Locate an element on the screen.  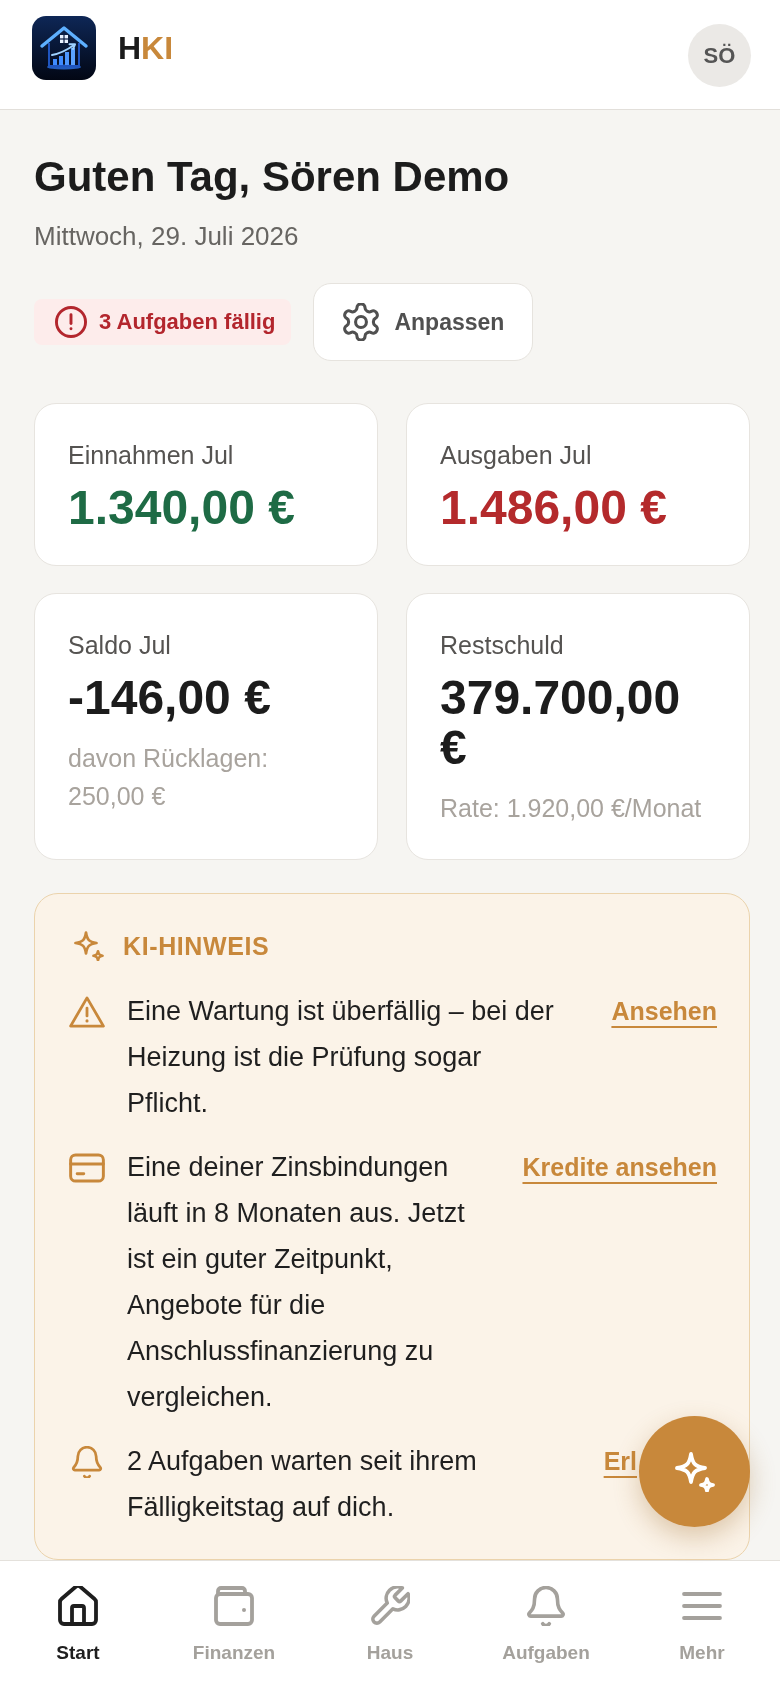
customize-button: Anpassen is located at coordinates (423, 322).